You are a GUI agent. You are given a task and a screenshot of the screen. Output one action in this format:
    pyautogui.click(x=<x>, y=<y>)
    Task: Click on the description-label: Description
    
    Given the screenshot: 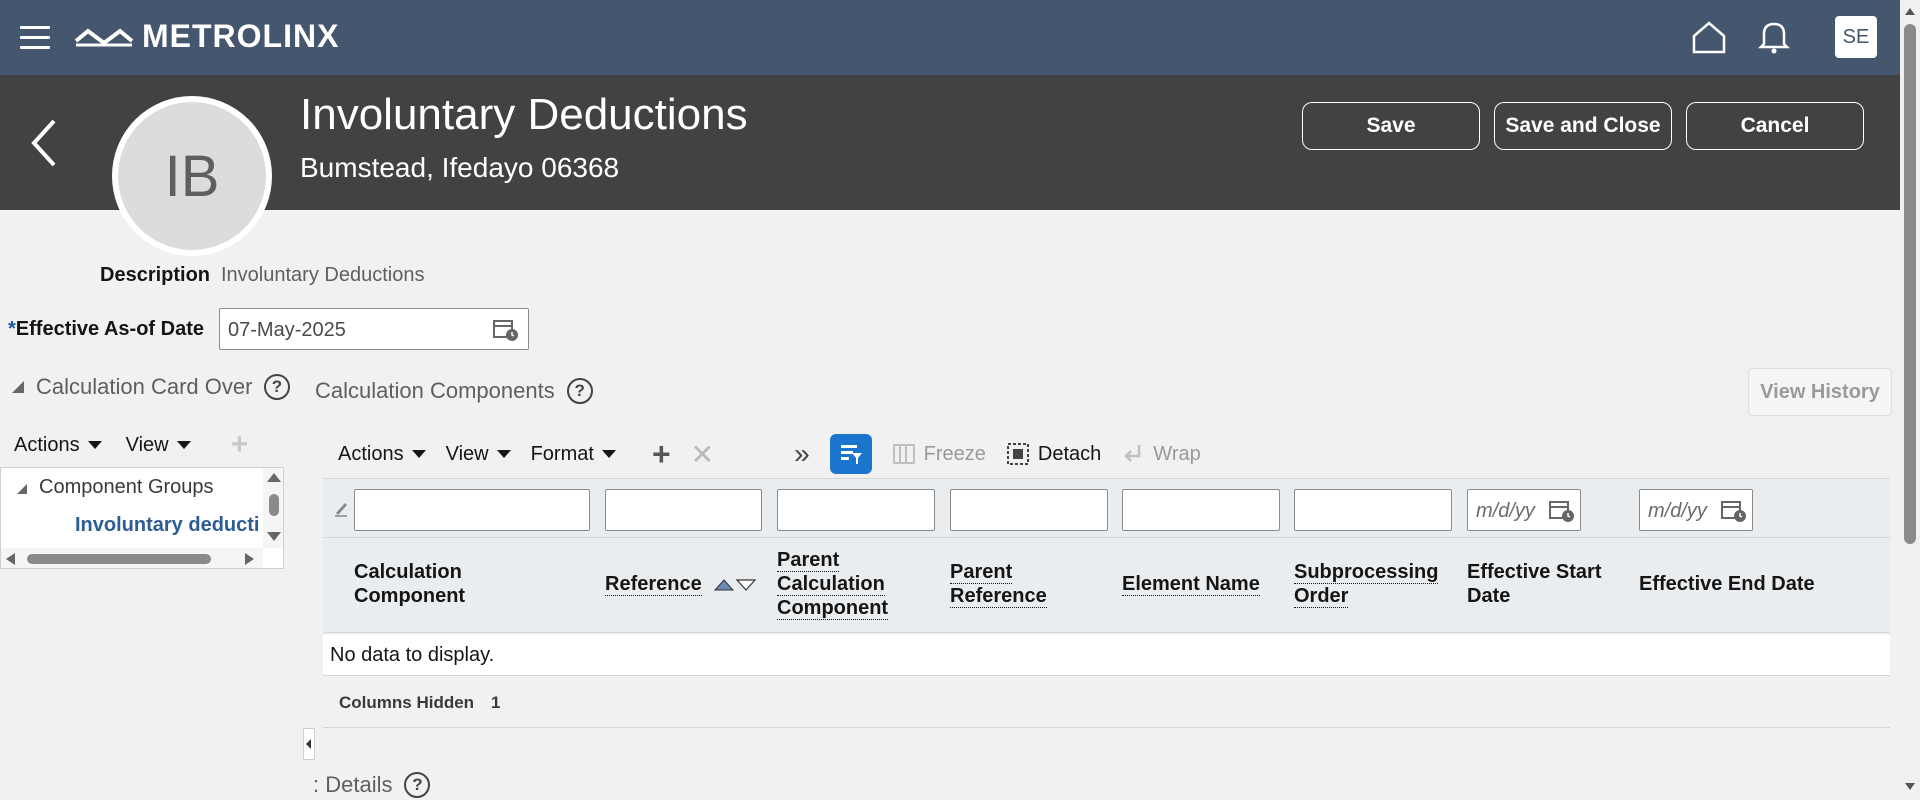 What is the action you would take?
    pyautogui.click(x=155, y=275)
    